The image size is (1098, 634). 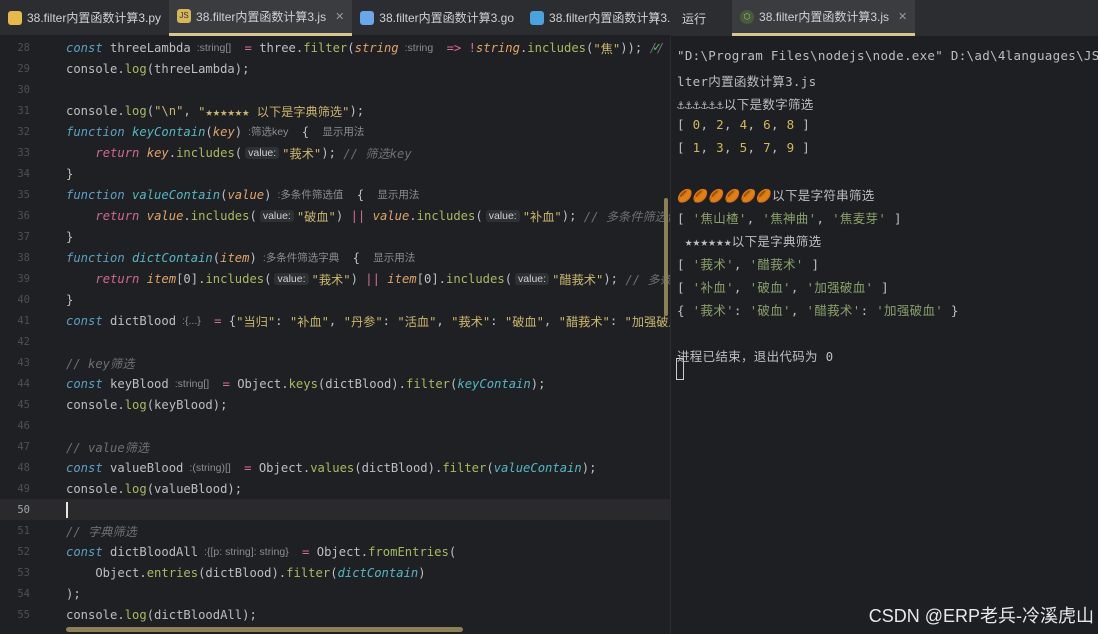 I want to click on console-text: :, so click(x=741, y=310).